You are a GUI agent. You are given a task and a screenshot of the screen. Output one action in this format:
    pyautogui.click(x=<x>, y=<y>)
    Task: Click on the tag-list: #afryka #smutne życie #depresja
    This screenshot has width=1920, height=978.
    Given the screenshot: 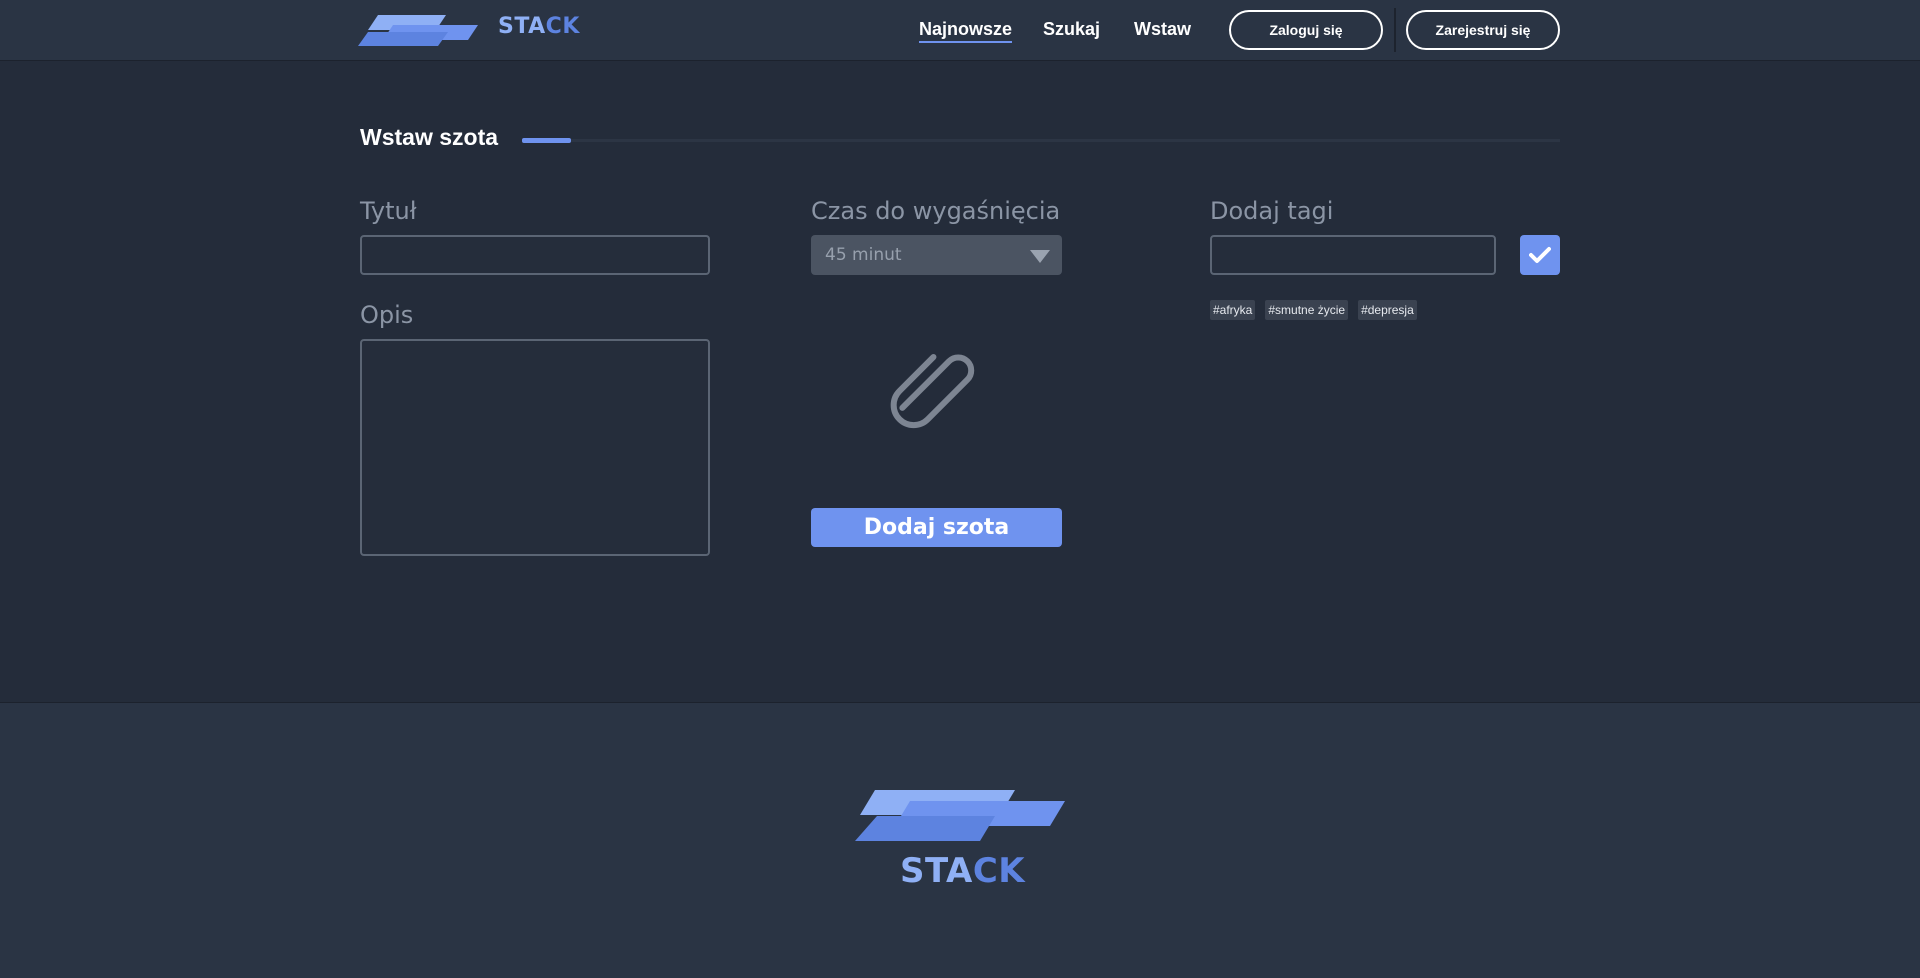 What is the action you would take?
    pyautogui.click(x=1313, y=310)
    